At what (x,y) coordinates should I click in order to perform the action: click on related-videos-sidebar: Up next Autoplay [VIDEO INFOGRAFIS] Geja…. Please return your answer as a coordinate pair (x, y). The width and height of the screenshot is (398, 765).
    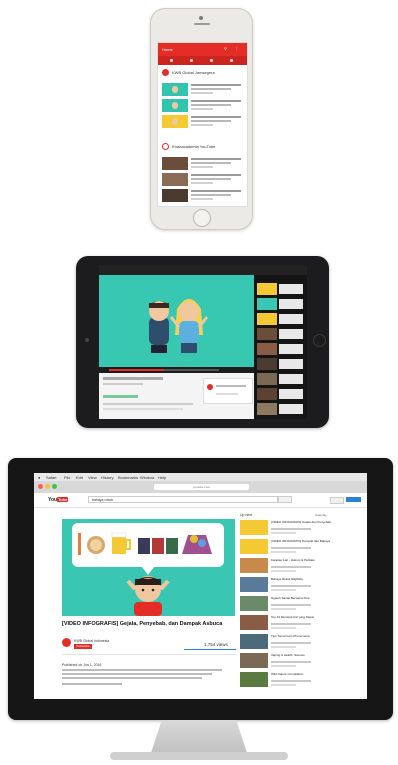
    Looking at the image, I should click on (301, 606).